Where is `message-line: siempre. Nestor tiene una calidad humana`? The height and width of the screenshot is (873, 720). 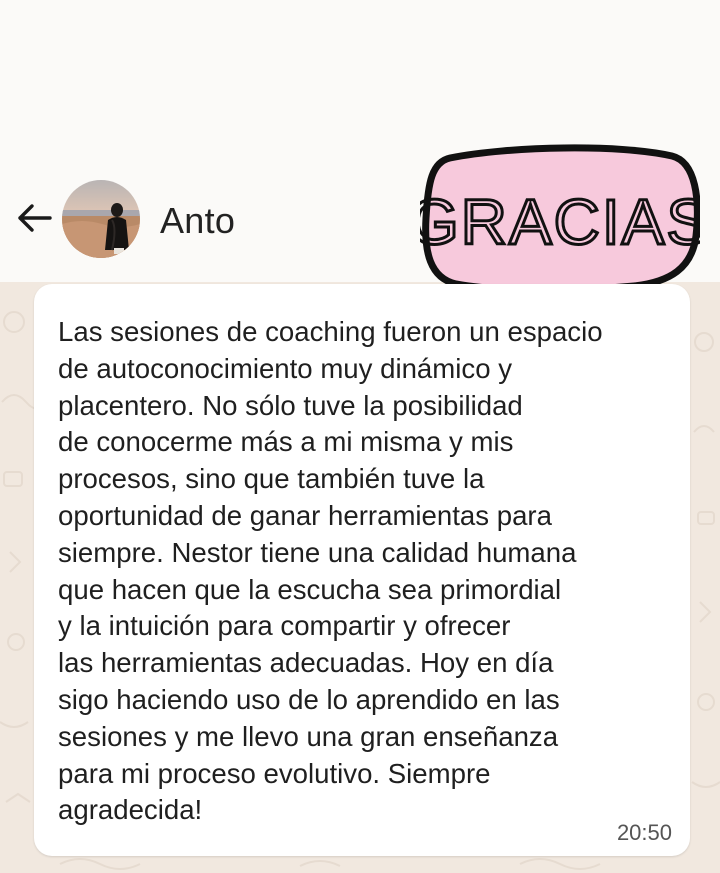 message-line: siempre. Nestor tiene una calidad humana is located at coordinates (317, 552).